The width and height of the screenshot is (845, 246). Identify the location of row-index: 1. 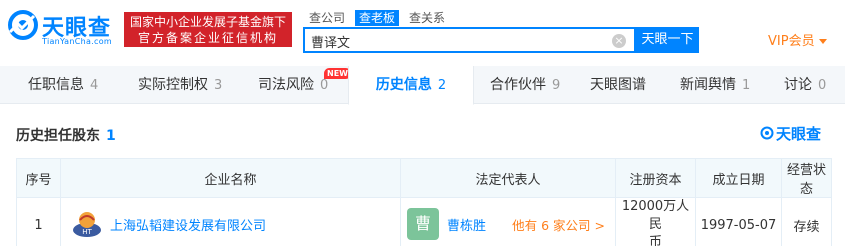
(38, 221).